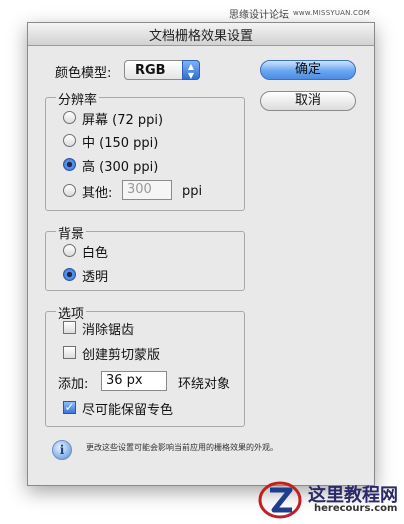  What do you see at coordinates (182, 447) in the screenshot?
I see `info-text: 更改这些设置可能会影响当前应用的栅格效果的外观。` at bounding box center [182, 447].